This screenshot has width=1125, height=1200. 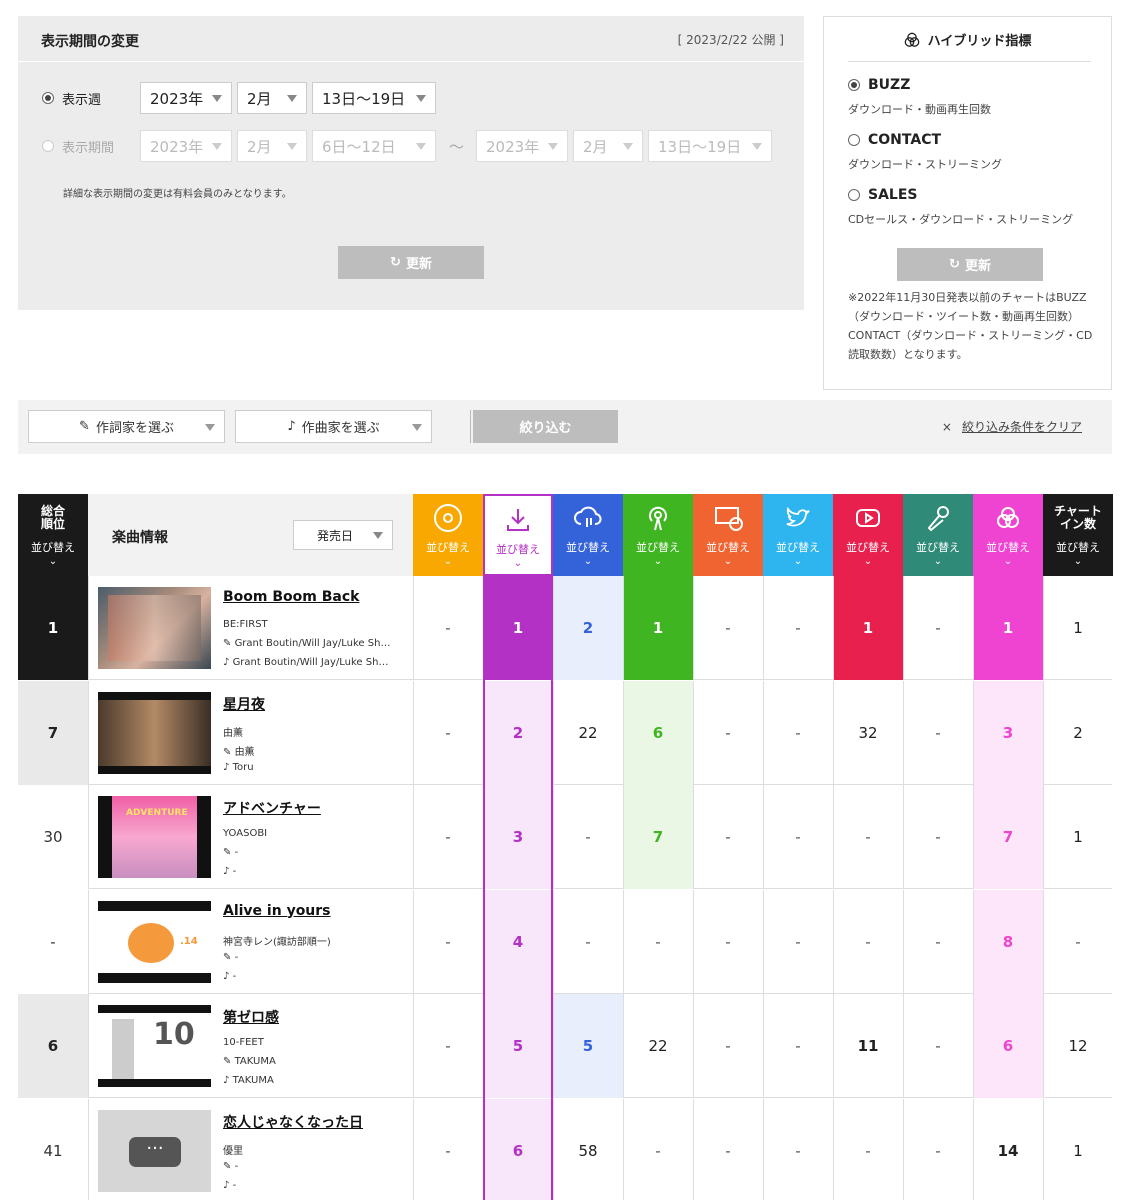 I want to click on apply-filter-button: 絞り込む, so click(x=545, y=426).